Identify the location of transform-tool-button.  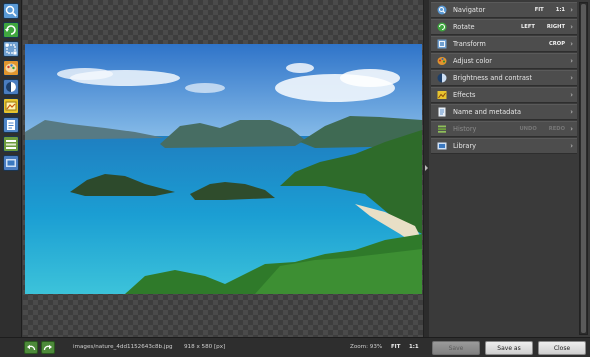
(11, 49).